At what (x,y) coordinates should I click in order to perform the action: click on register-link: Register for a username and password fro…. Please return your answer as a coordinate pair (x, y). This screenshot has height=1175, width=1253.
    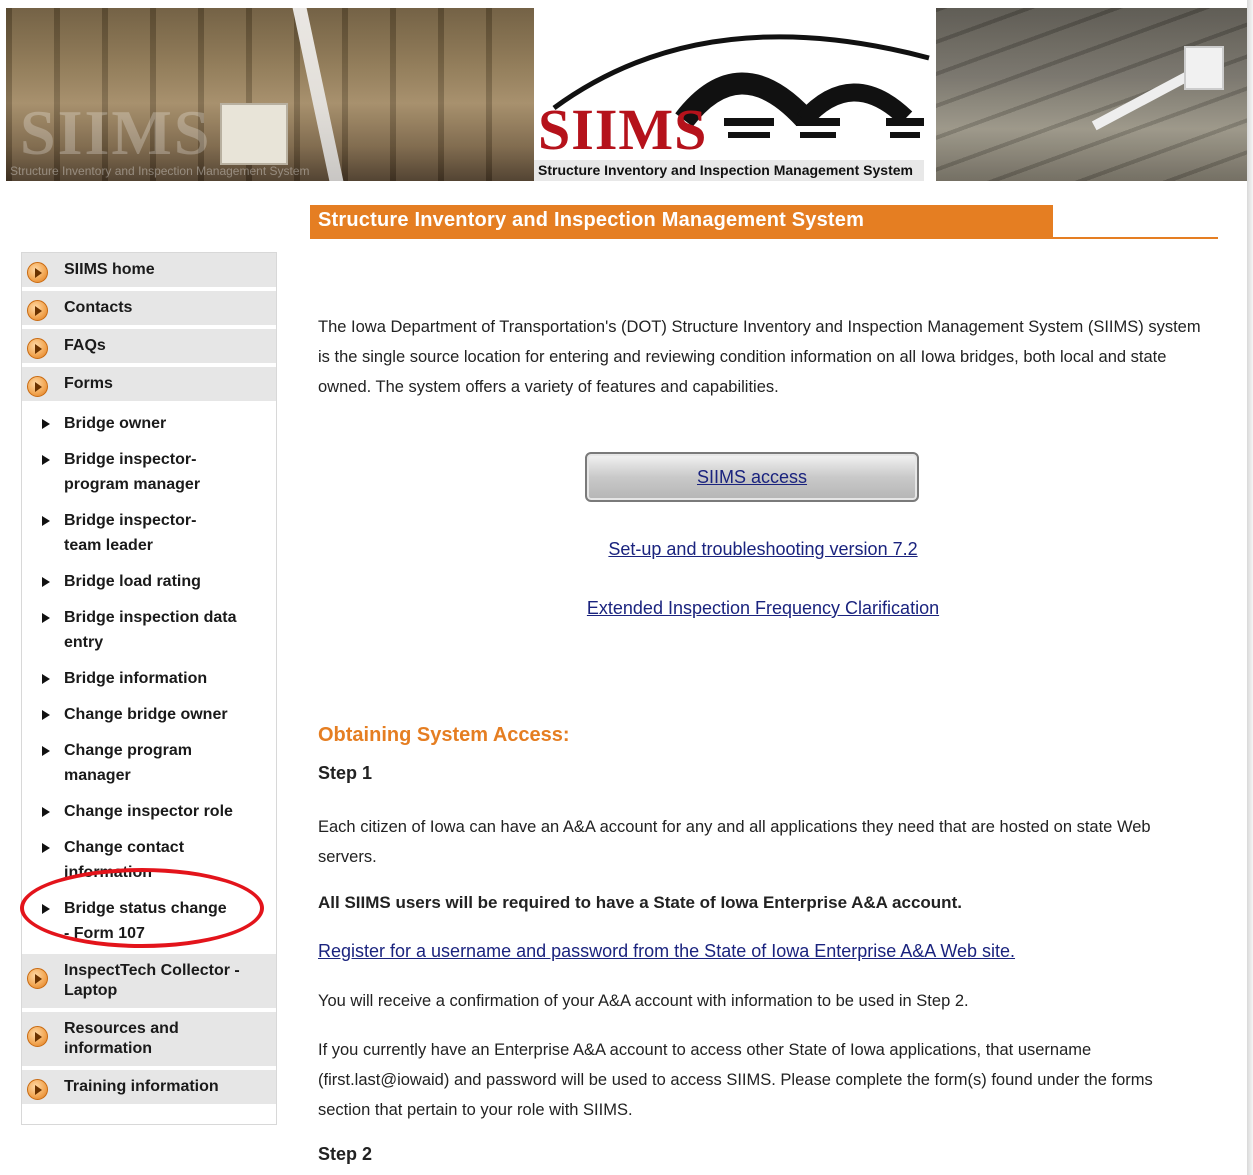
    Looking at the image, I should click on (666, 951).